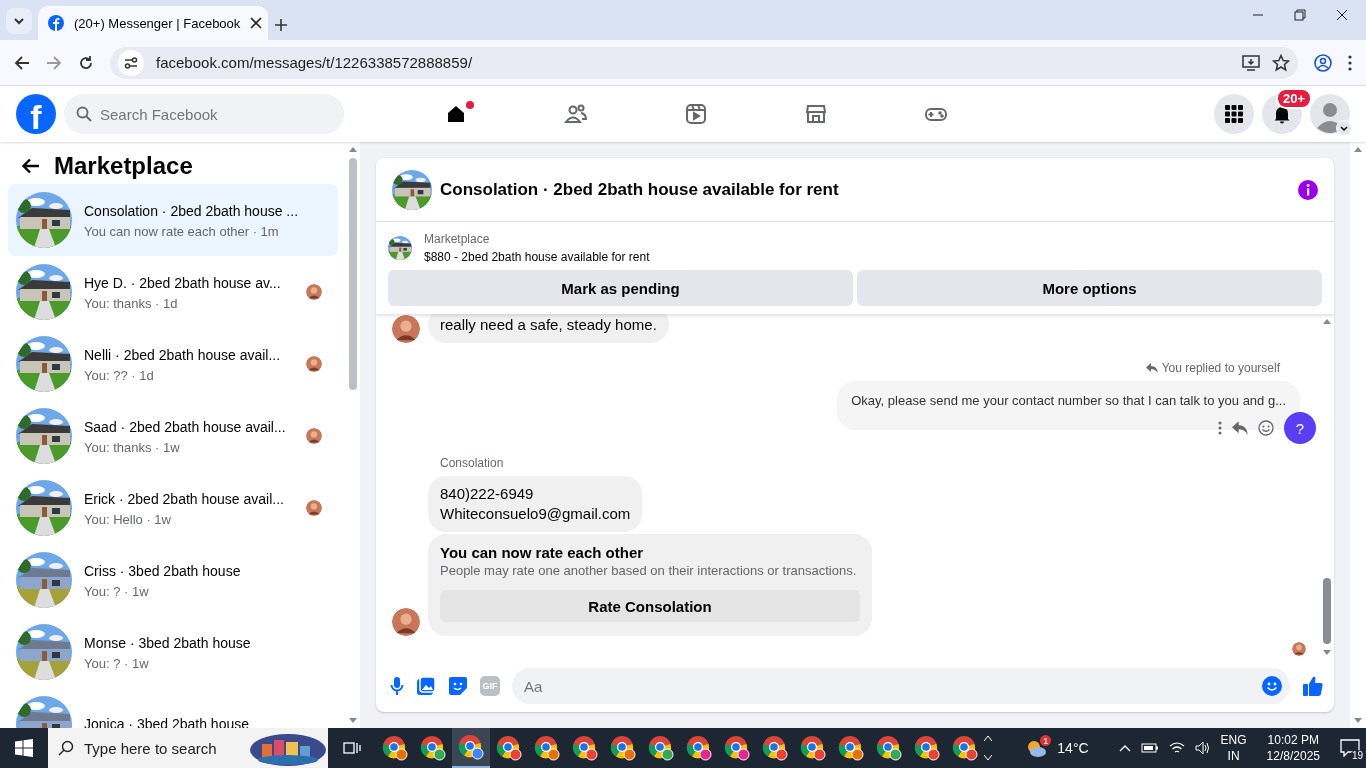  I want to click on clock-date: 12/8/2025, so click(1293, 756).